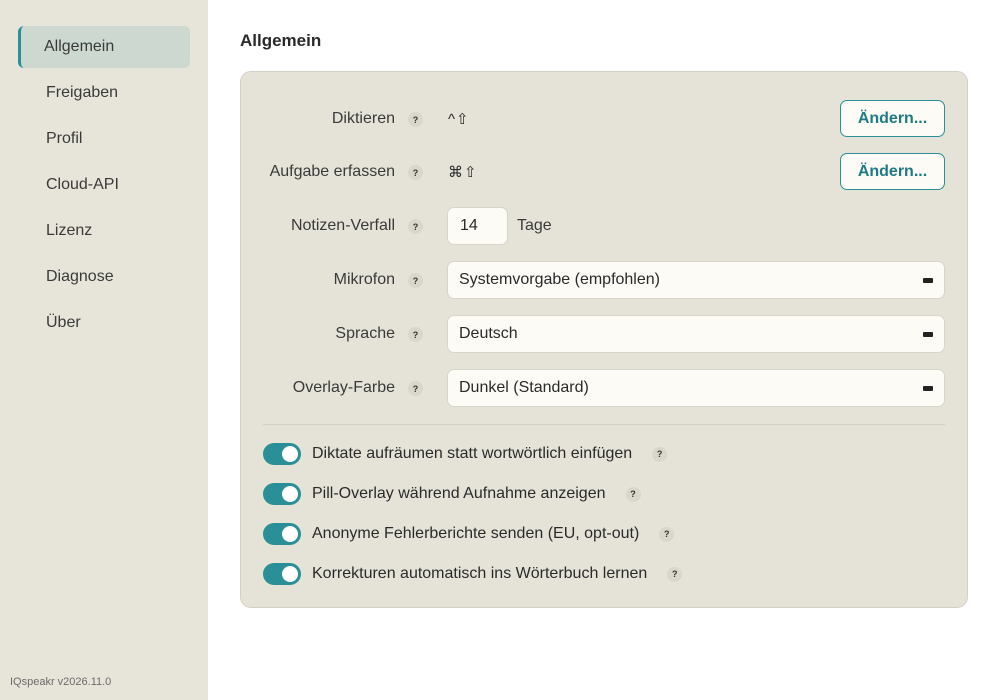 The width and height of the screenshot is (1000, 700). I want to click on sidebar-item-label: Freigaben, so click(82, 92).